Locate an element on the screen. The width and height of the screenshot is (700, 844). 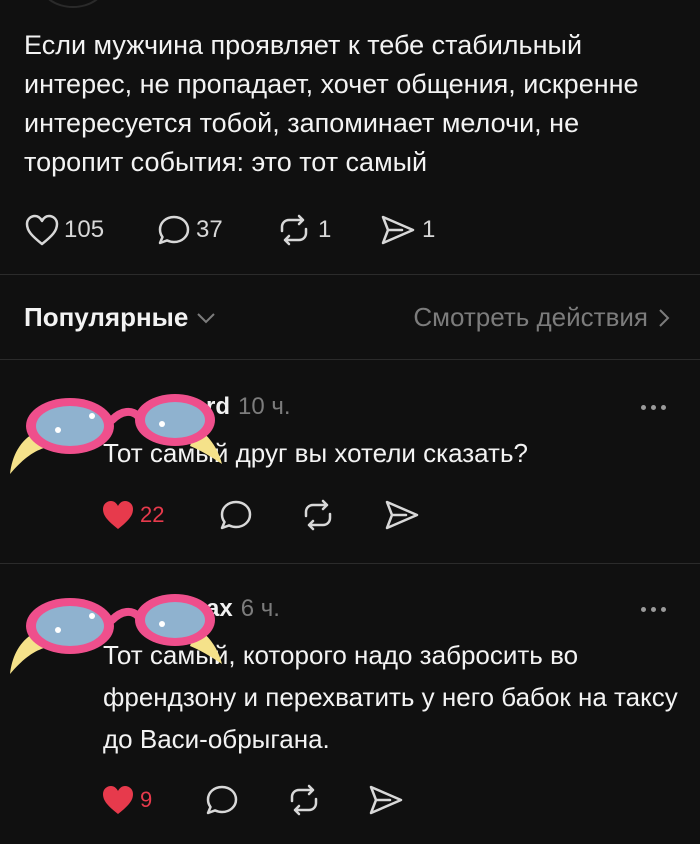
sort-dropdown: Популярные is located at coordinates (120, 317).